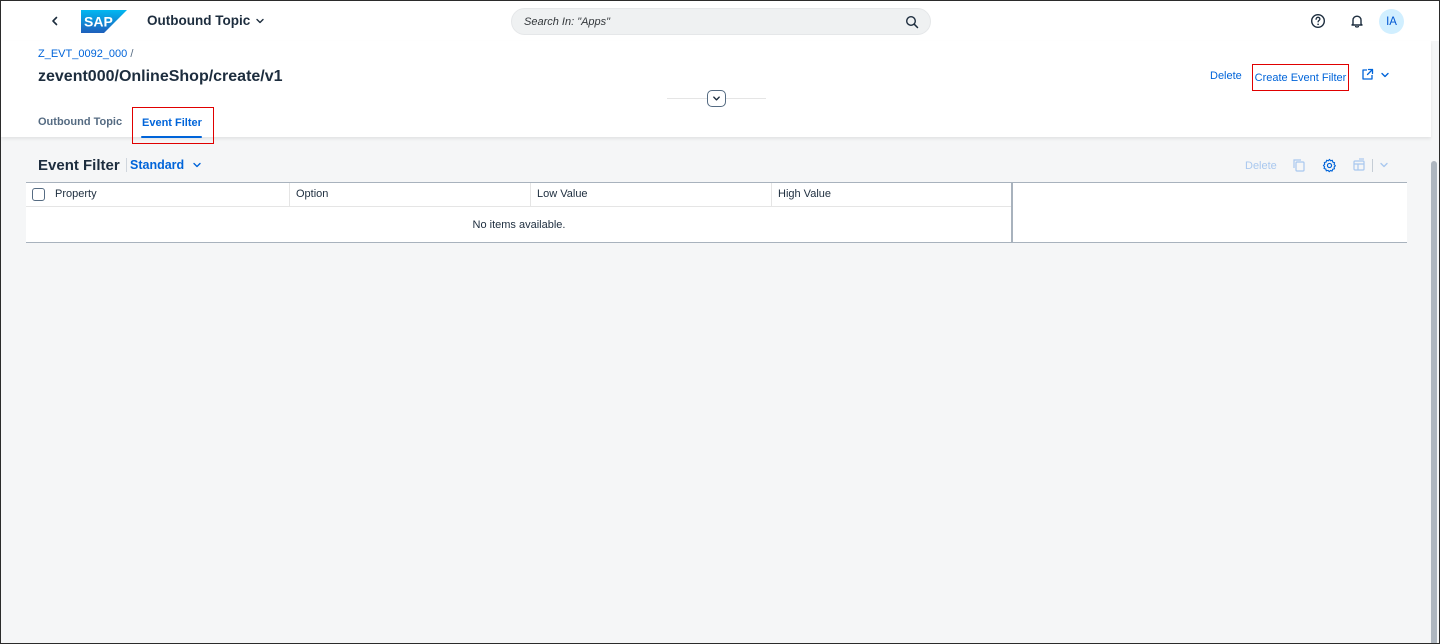 The width and height of the screenshot is (1440, 644). I want to click on column-header-high-value: High Value, so click(892, 195).